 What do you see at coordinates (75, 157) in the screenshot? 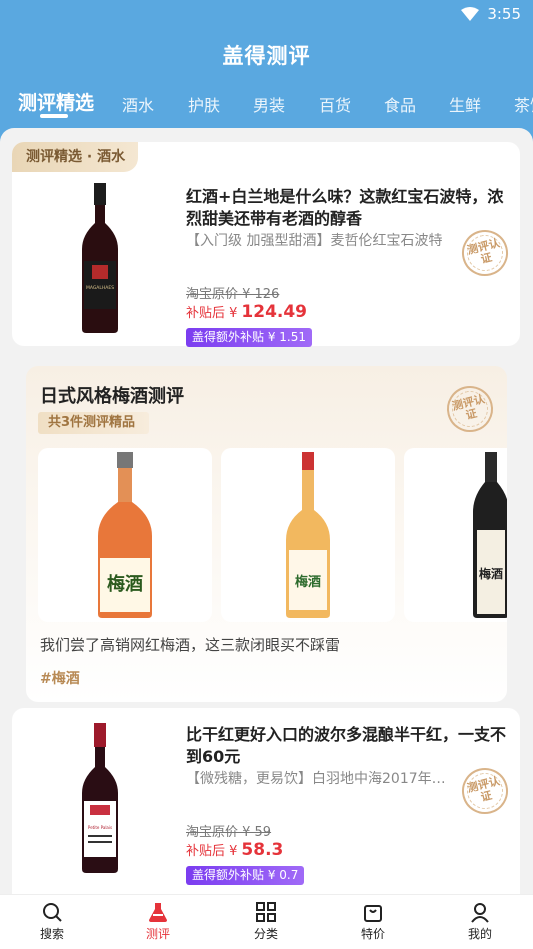
I see `source-tag: 测评精选 · 酒水` at bounding box center [75, 157].